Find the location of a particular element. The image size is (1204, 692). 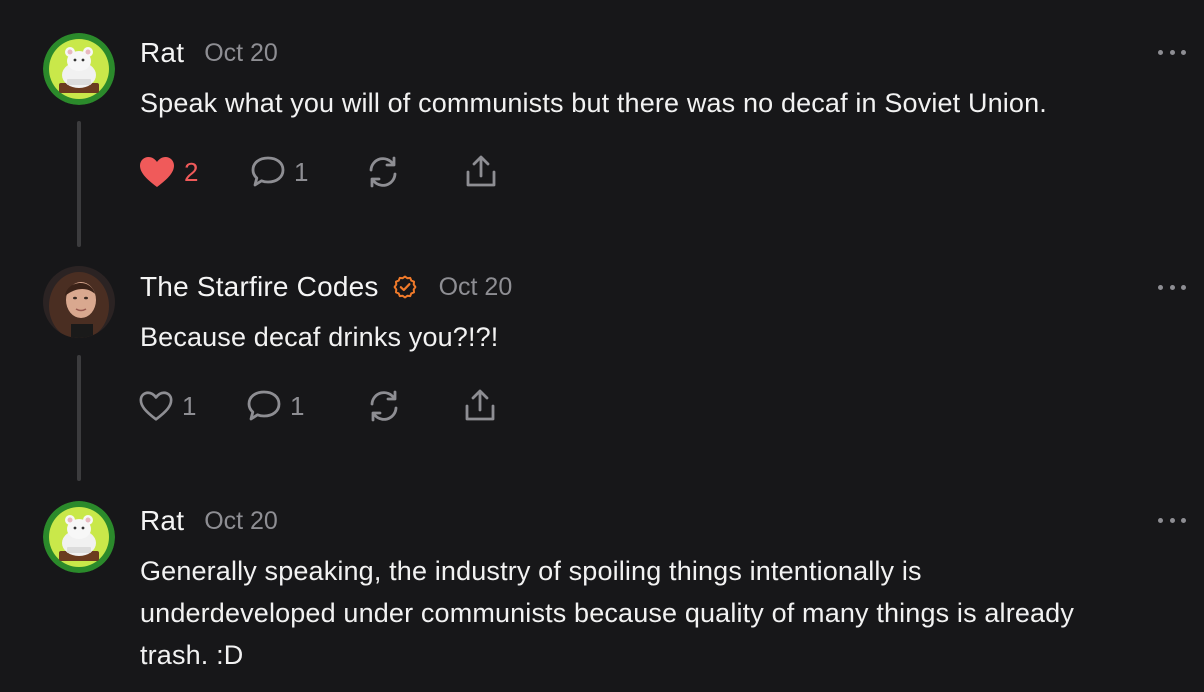

heart-outline-icon is located at coordinates (156, 406).